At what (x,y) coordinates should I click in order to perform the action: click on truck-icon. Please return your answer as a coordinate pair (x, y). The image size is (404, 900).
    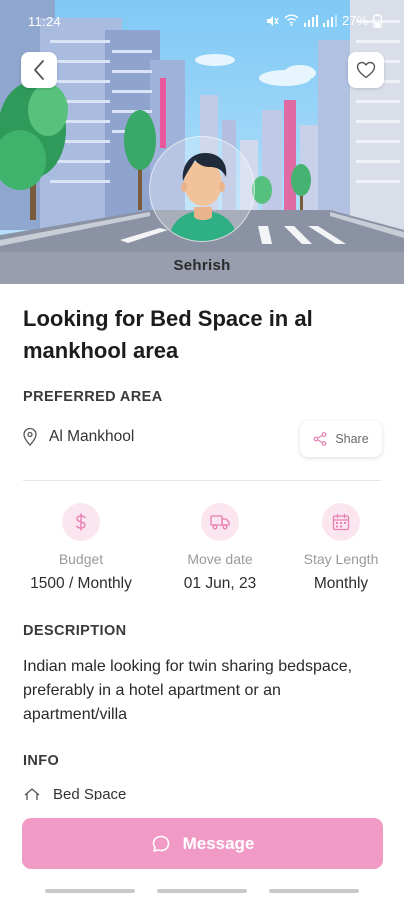
    Looking at the image, I should click on (220, 522).